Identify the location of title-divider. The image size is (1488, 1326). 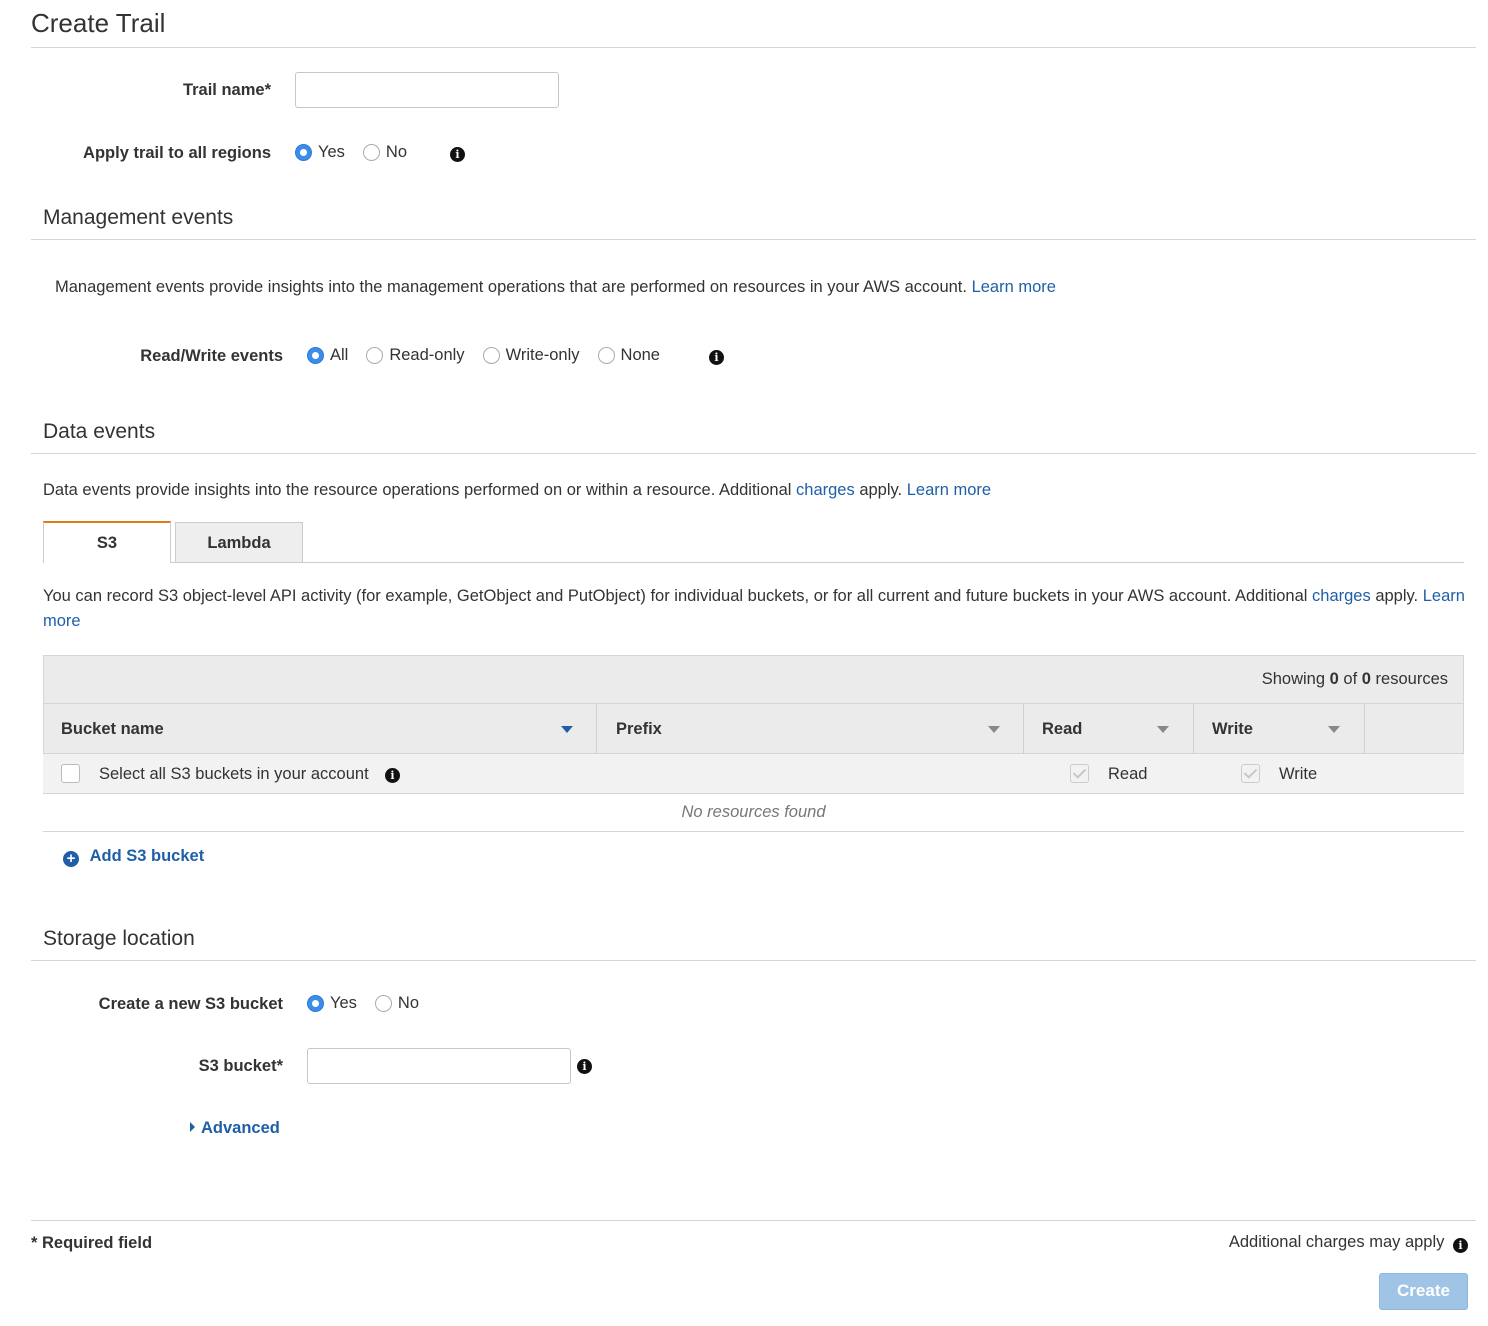
(753, 47).